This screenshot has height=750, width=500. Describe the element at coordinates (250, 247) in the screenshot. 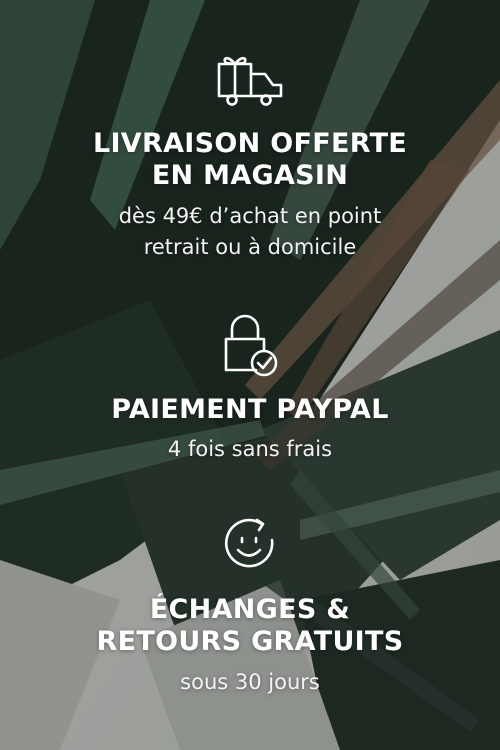

I see `feature-subtitle-line: retrait ou à domicile` at that location.